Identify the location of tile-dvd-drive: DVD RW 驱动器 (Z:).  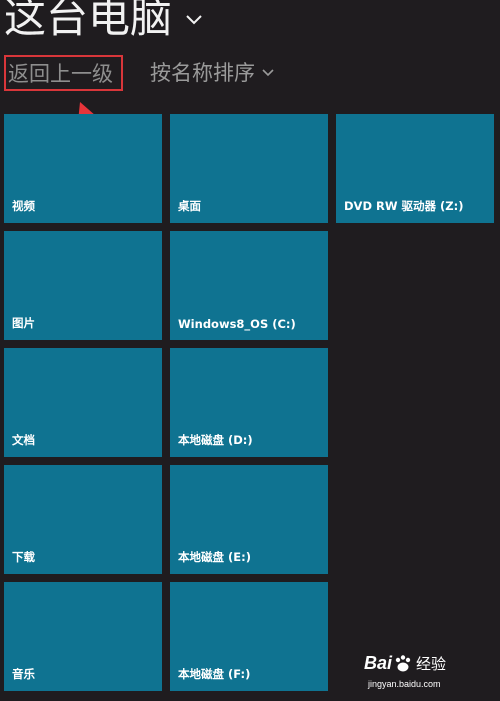
(415, 168).